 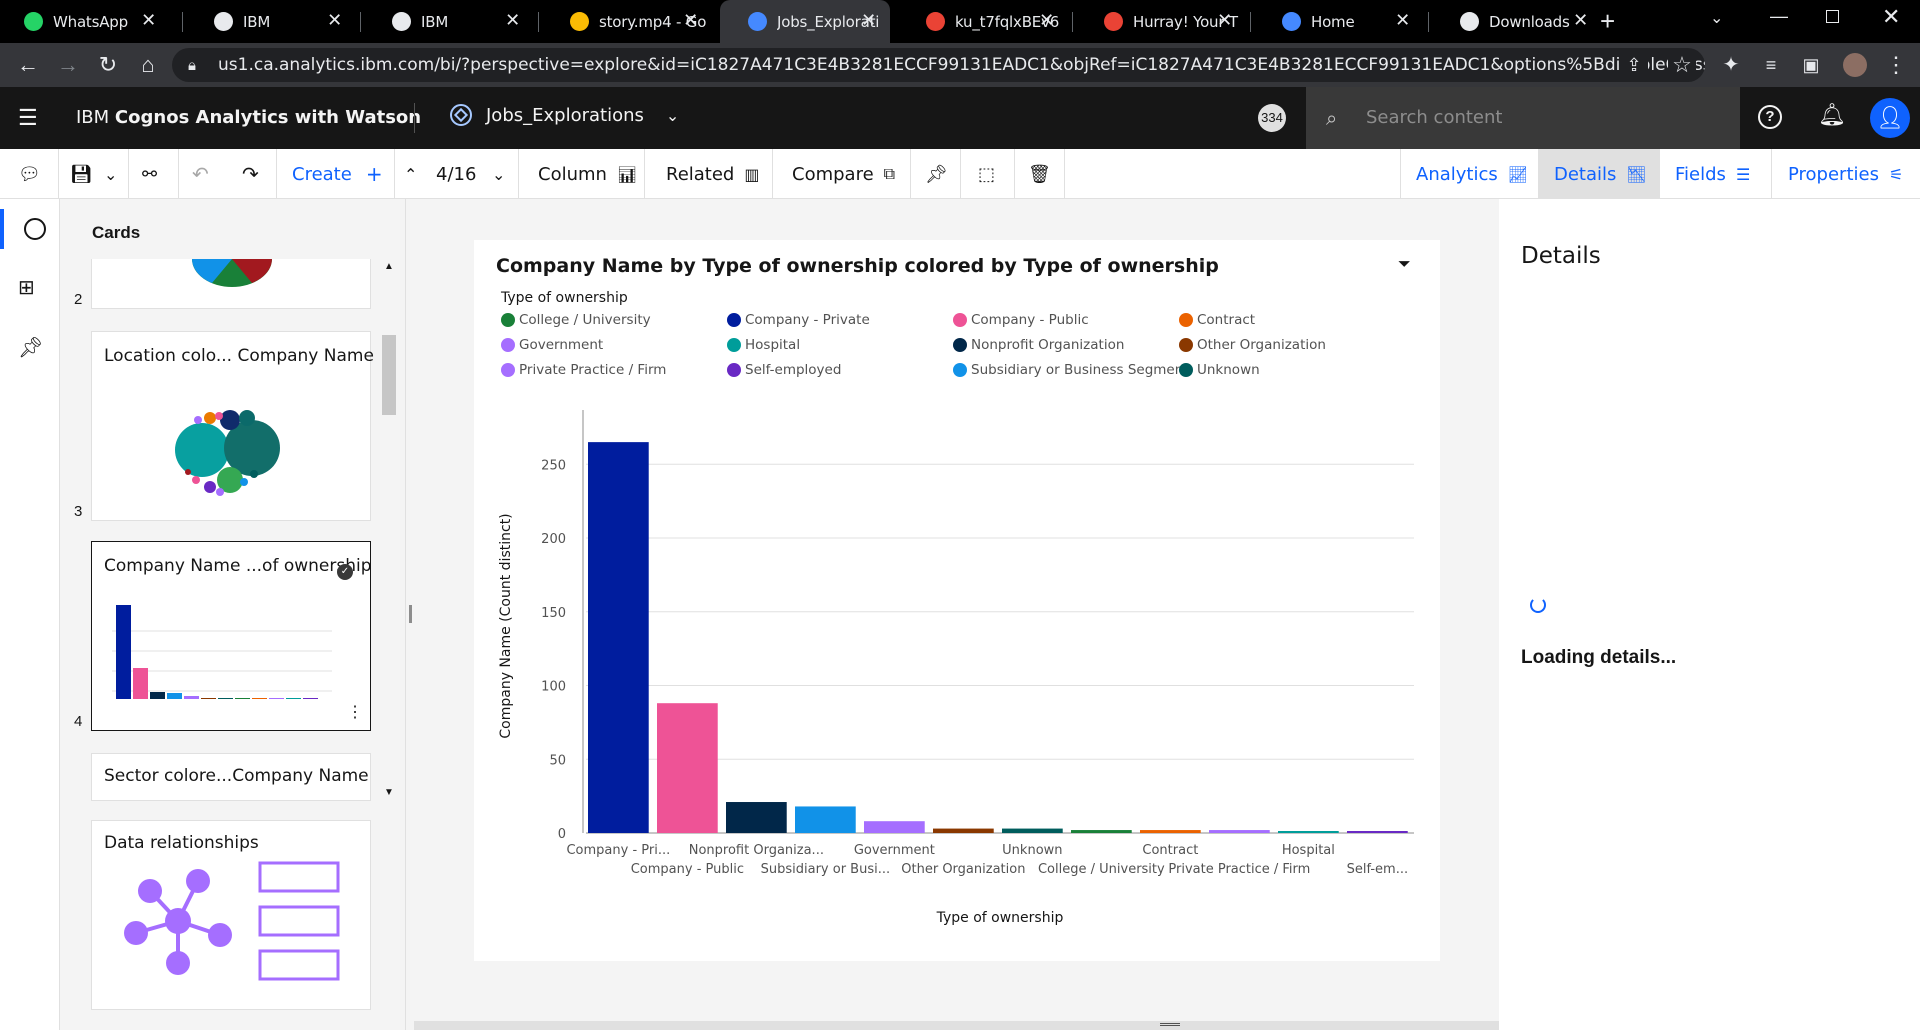 What do you see at coordinates (805, 21) in the screenshot?
I see `browser-tab: Jobs_Explorati ✕` at bounding box center [805, 21].